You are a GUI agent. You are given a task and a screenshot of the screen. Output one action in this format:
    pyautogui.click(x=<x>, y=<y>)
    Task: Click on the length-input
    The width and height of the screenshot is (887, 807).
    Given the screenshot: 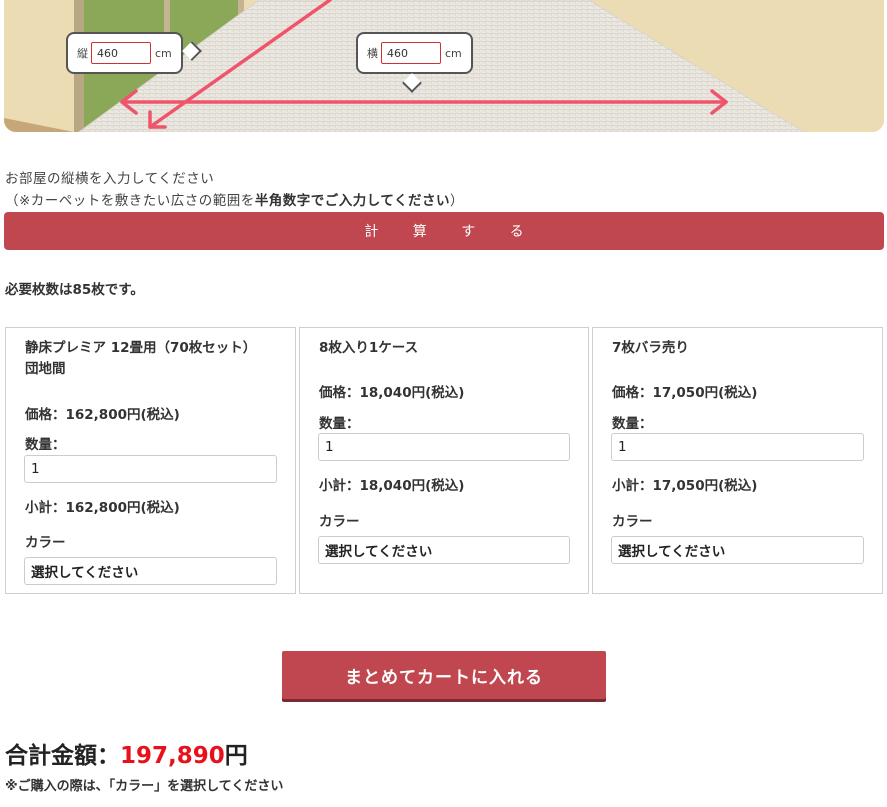 What is the action you would take?
    pyautogui.click(x=121, y=53)
    